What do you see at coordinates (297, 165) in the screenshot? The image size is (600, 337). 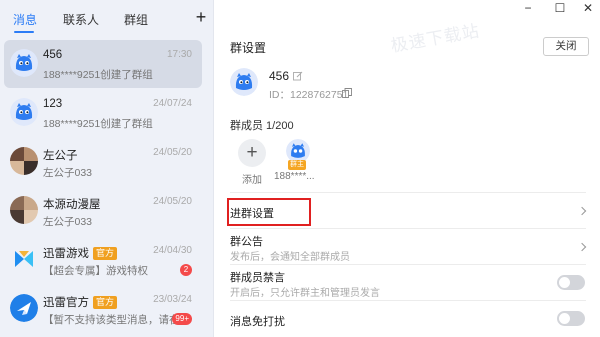 I see `owner-badge: 群主` at bounding box center [297, 165].